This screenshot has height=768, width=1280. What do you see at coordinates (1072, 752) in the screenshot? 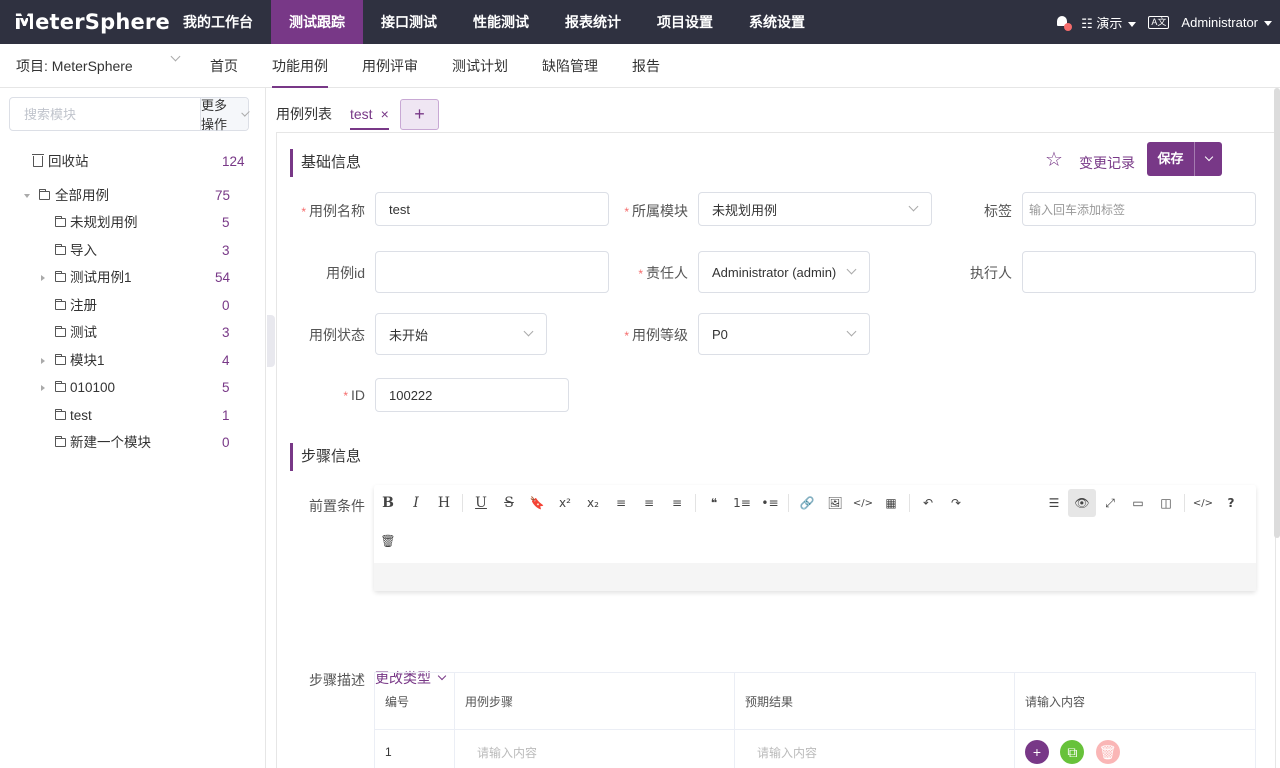
I see `copy-step-button: ⧉` at bounding box center [1072, 752].